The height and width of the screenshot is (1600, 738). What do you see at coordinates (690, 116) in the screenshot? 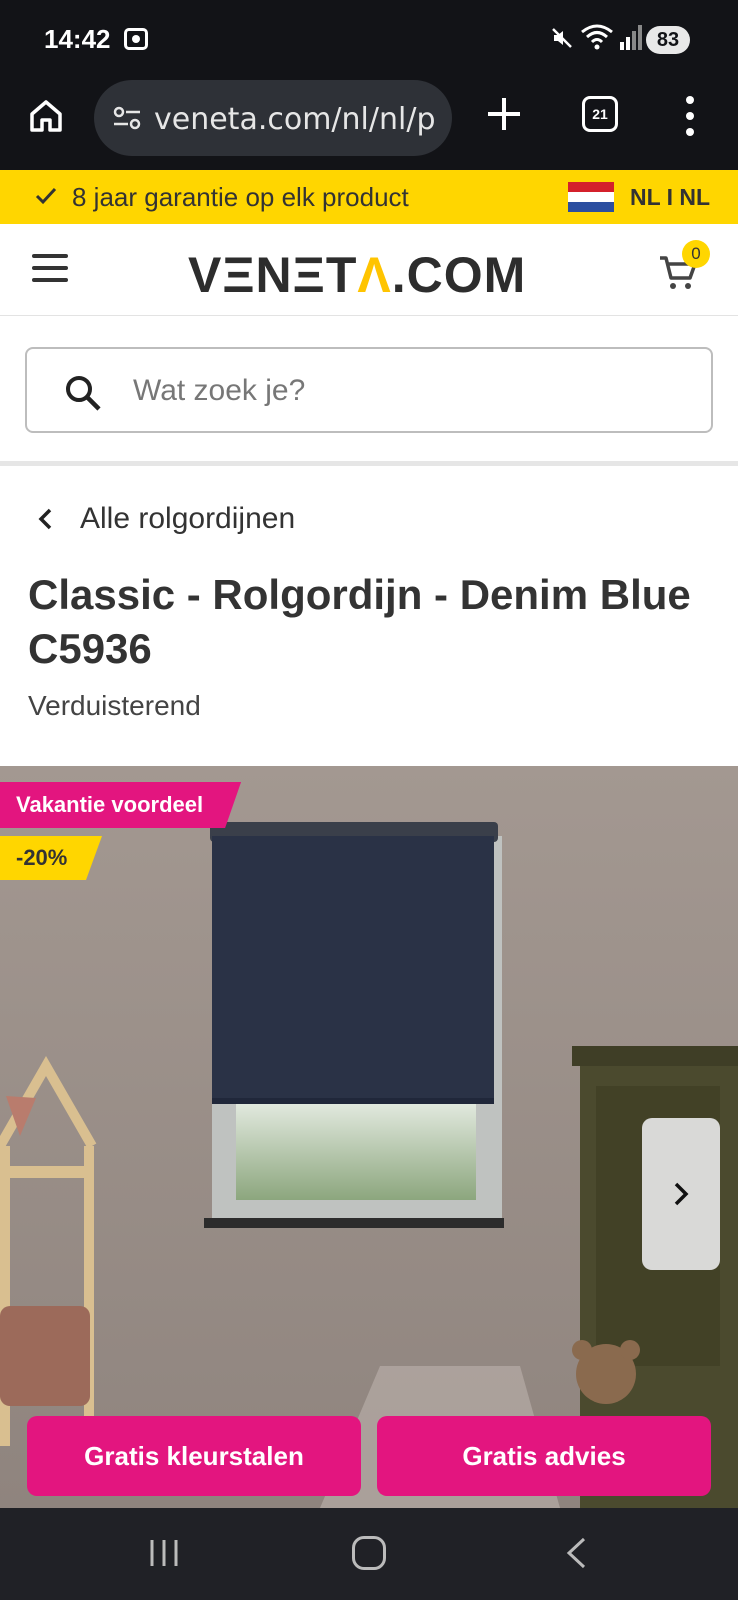
I see `more-options-icon` at bounding box center [690, 116].